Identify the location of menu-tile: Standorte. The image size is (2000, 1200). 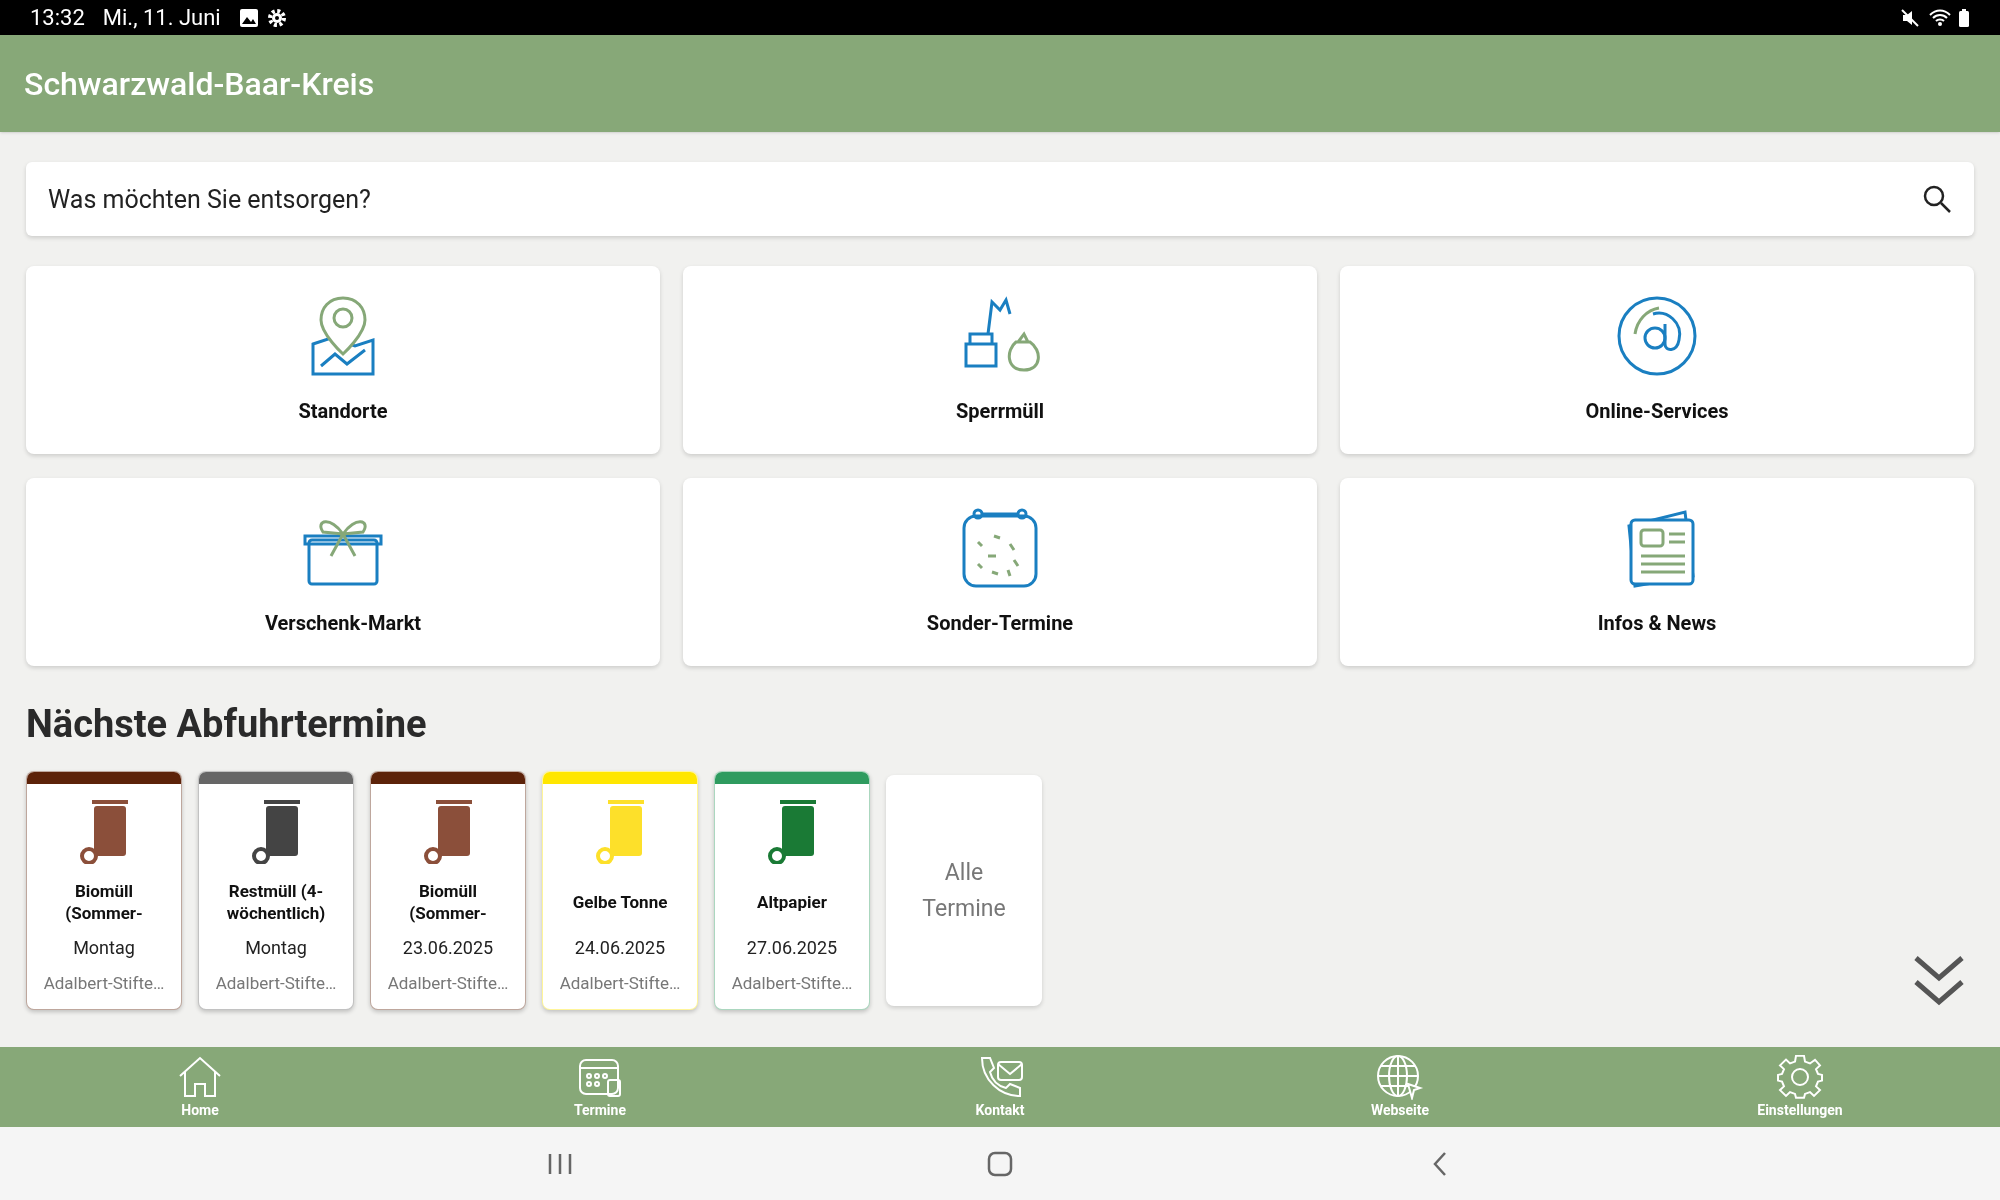
(343, 360).